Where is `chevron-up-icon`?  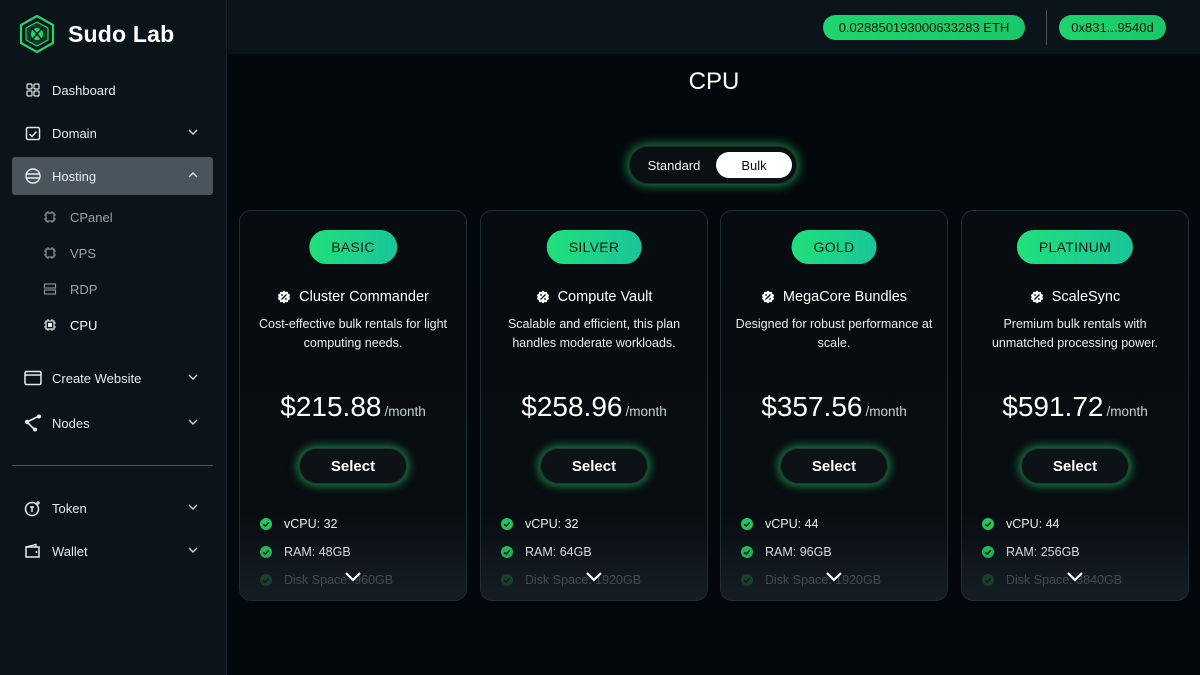 chevron-up-icon is located at coordinates (193, 175).